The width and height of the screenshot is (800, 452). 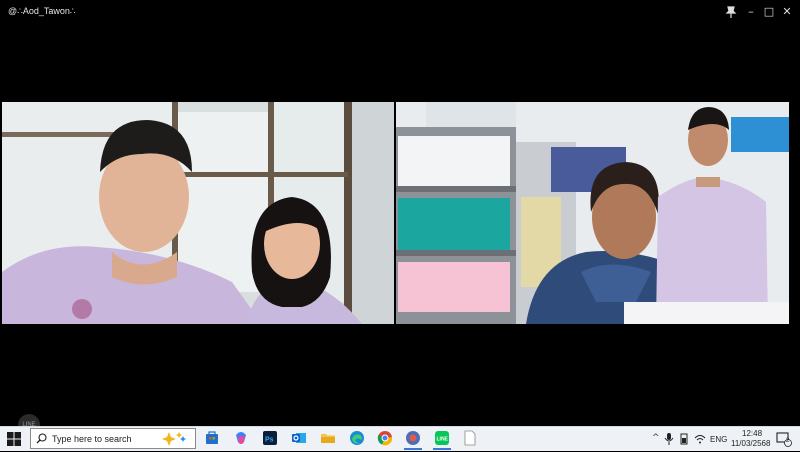 What do you see at coordinates (684, 438) in the screenshot?
I see `battery-icon` at bounding box center [684, 438].